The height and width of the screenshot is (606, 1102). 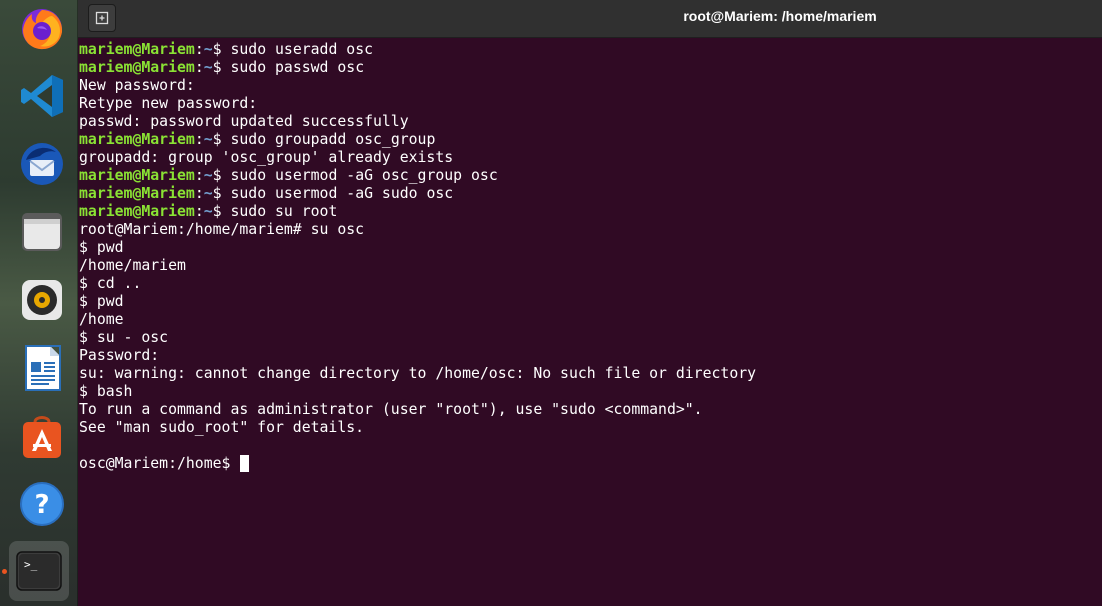 I want to click on dock: ? >_, so click(x=39, y=303).